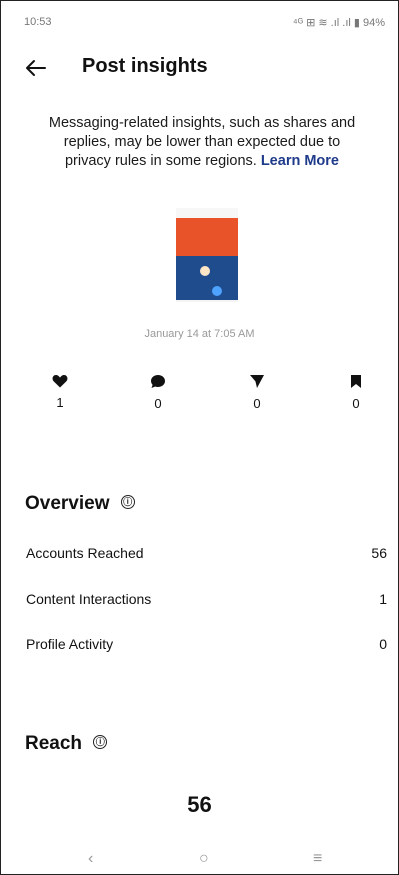  I want to click on comments-count: 0, so click(158, 403).